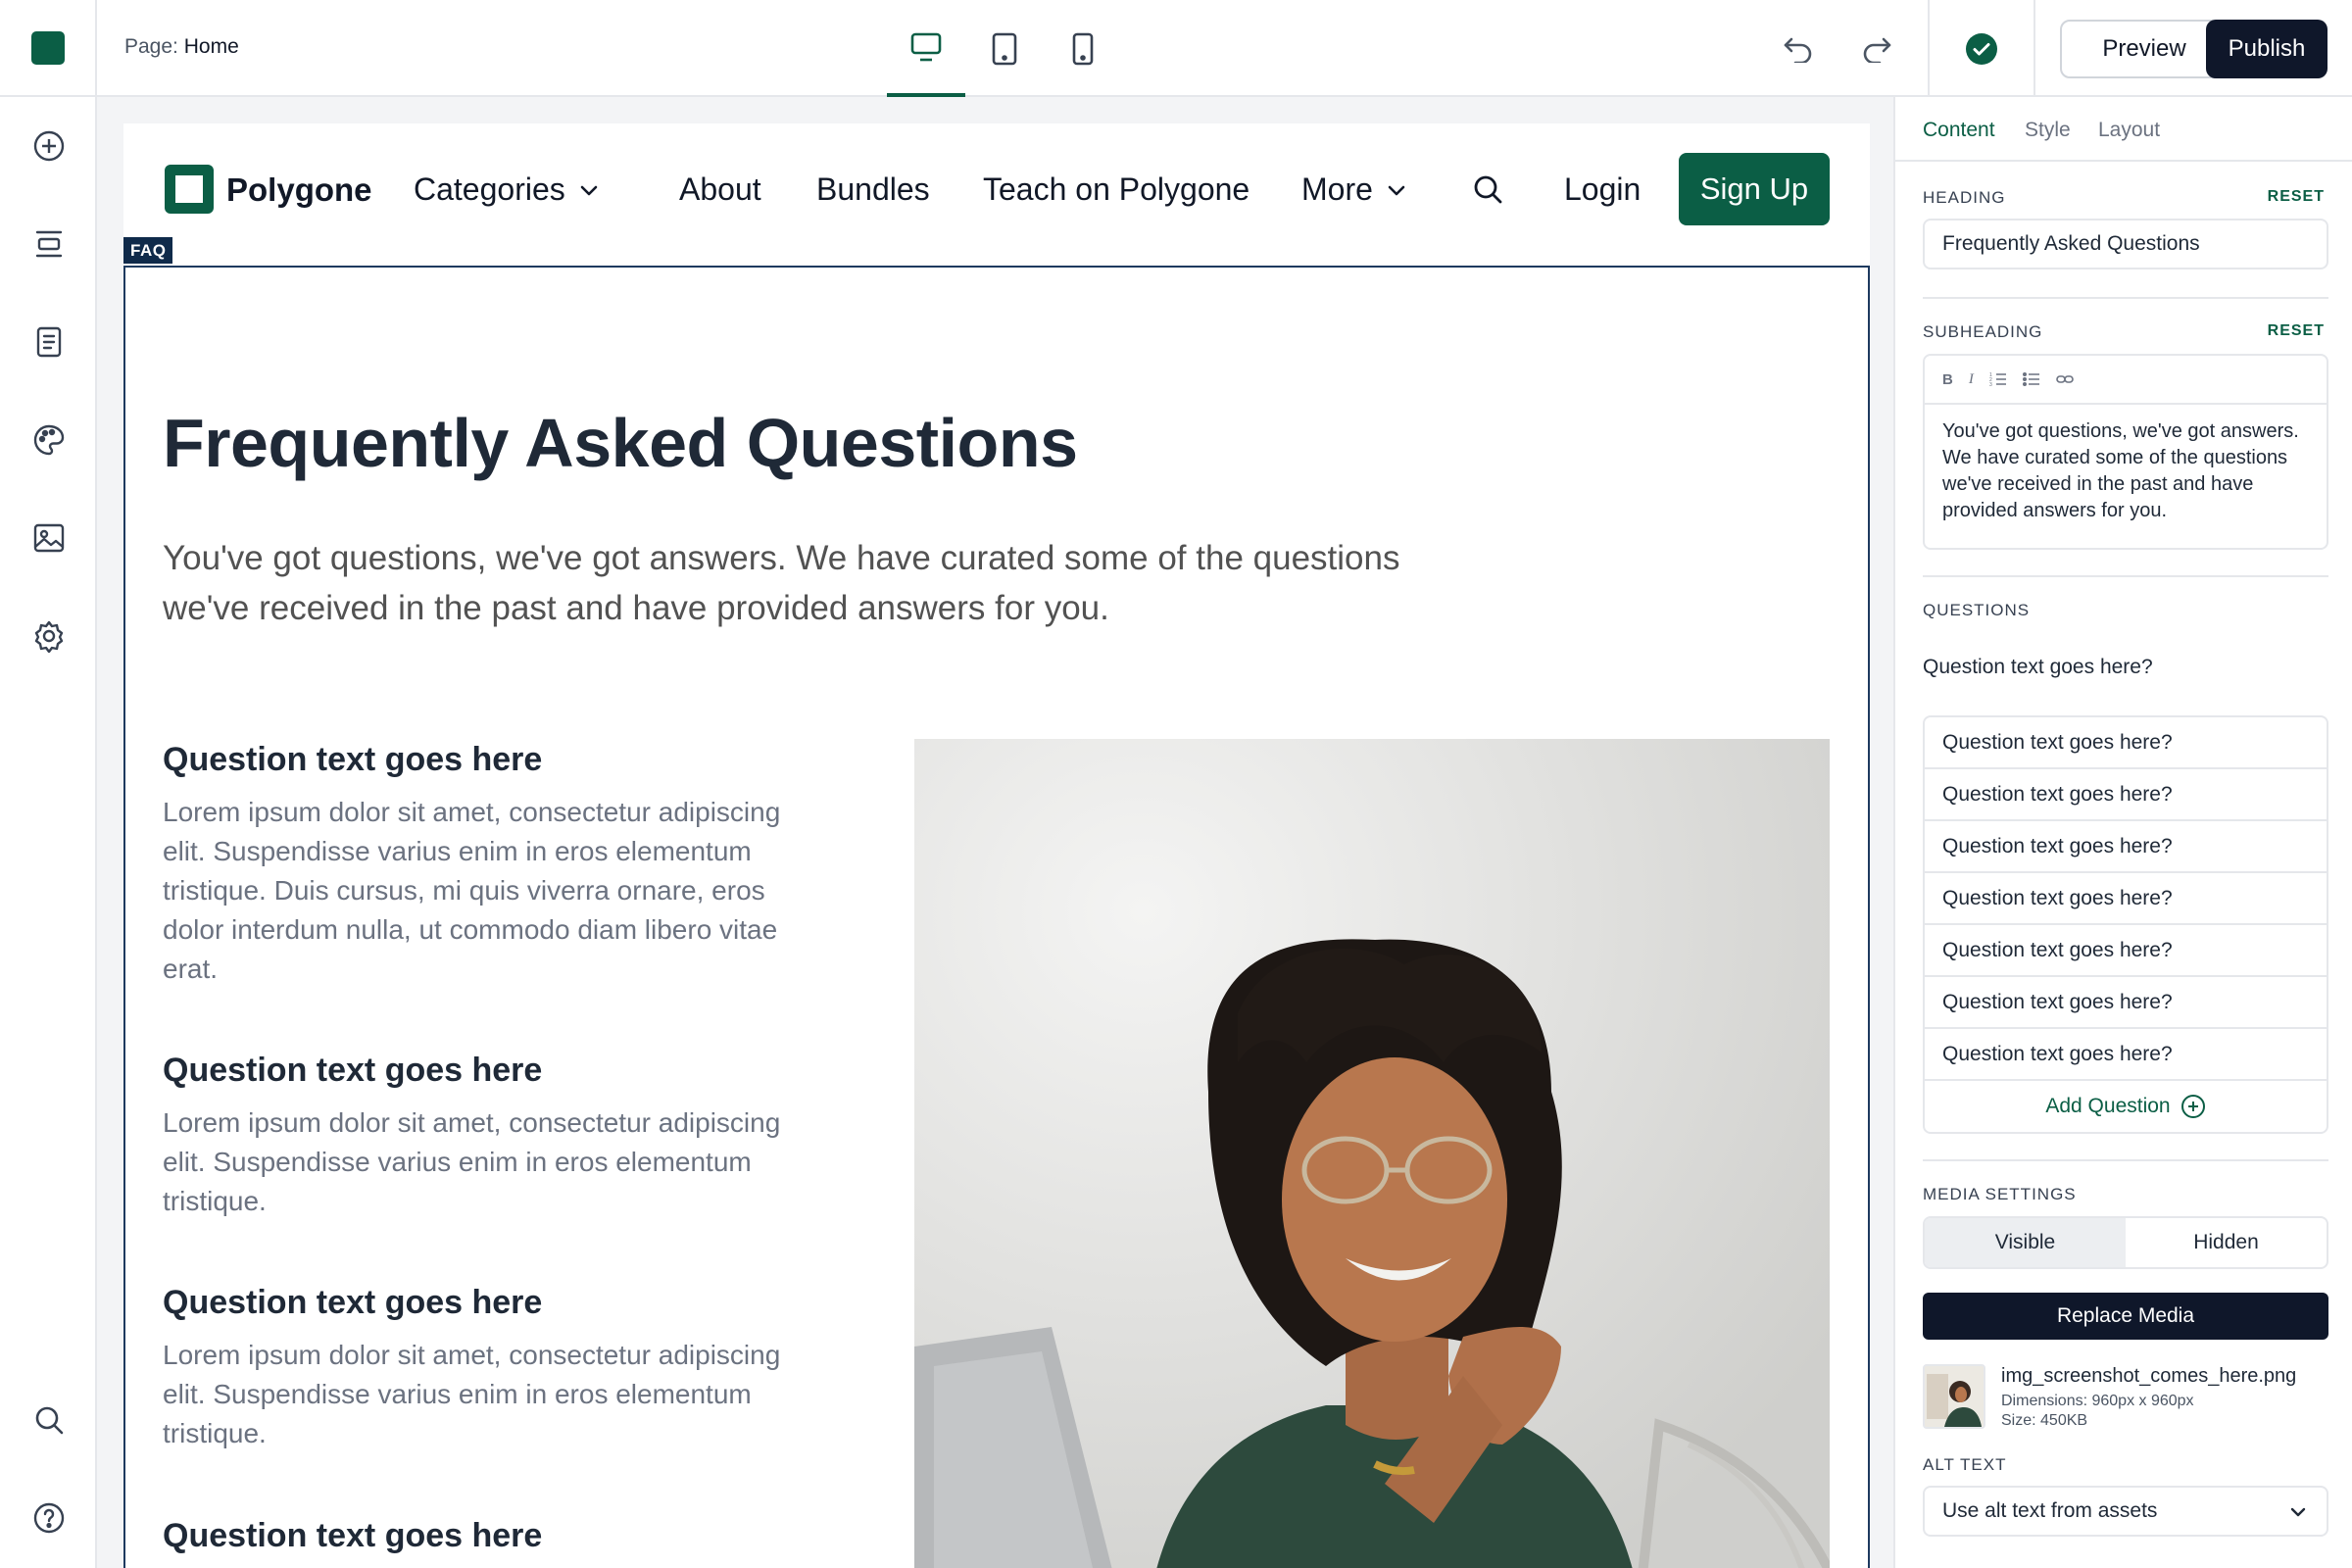 This screenshot has width=2352, height=1568. I want to click on heading-label: HEADING, so click(1964, 197).